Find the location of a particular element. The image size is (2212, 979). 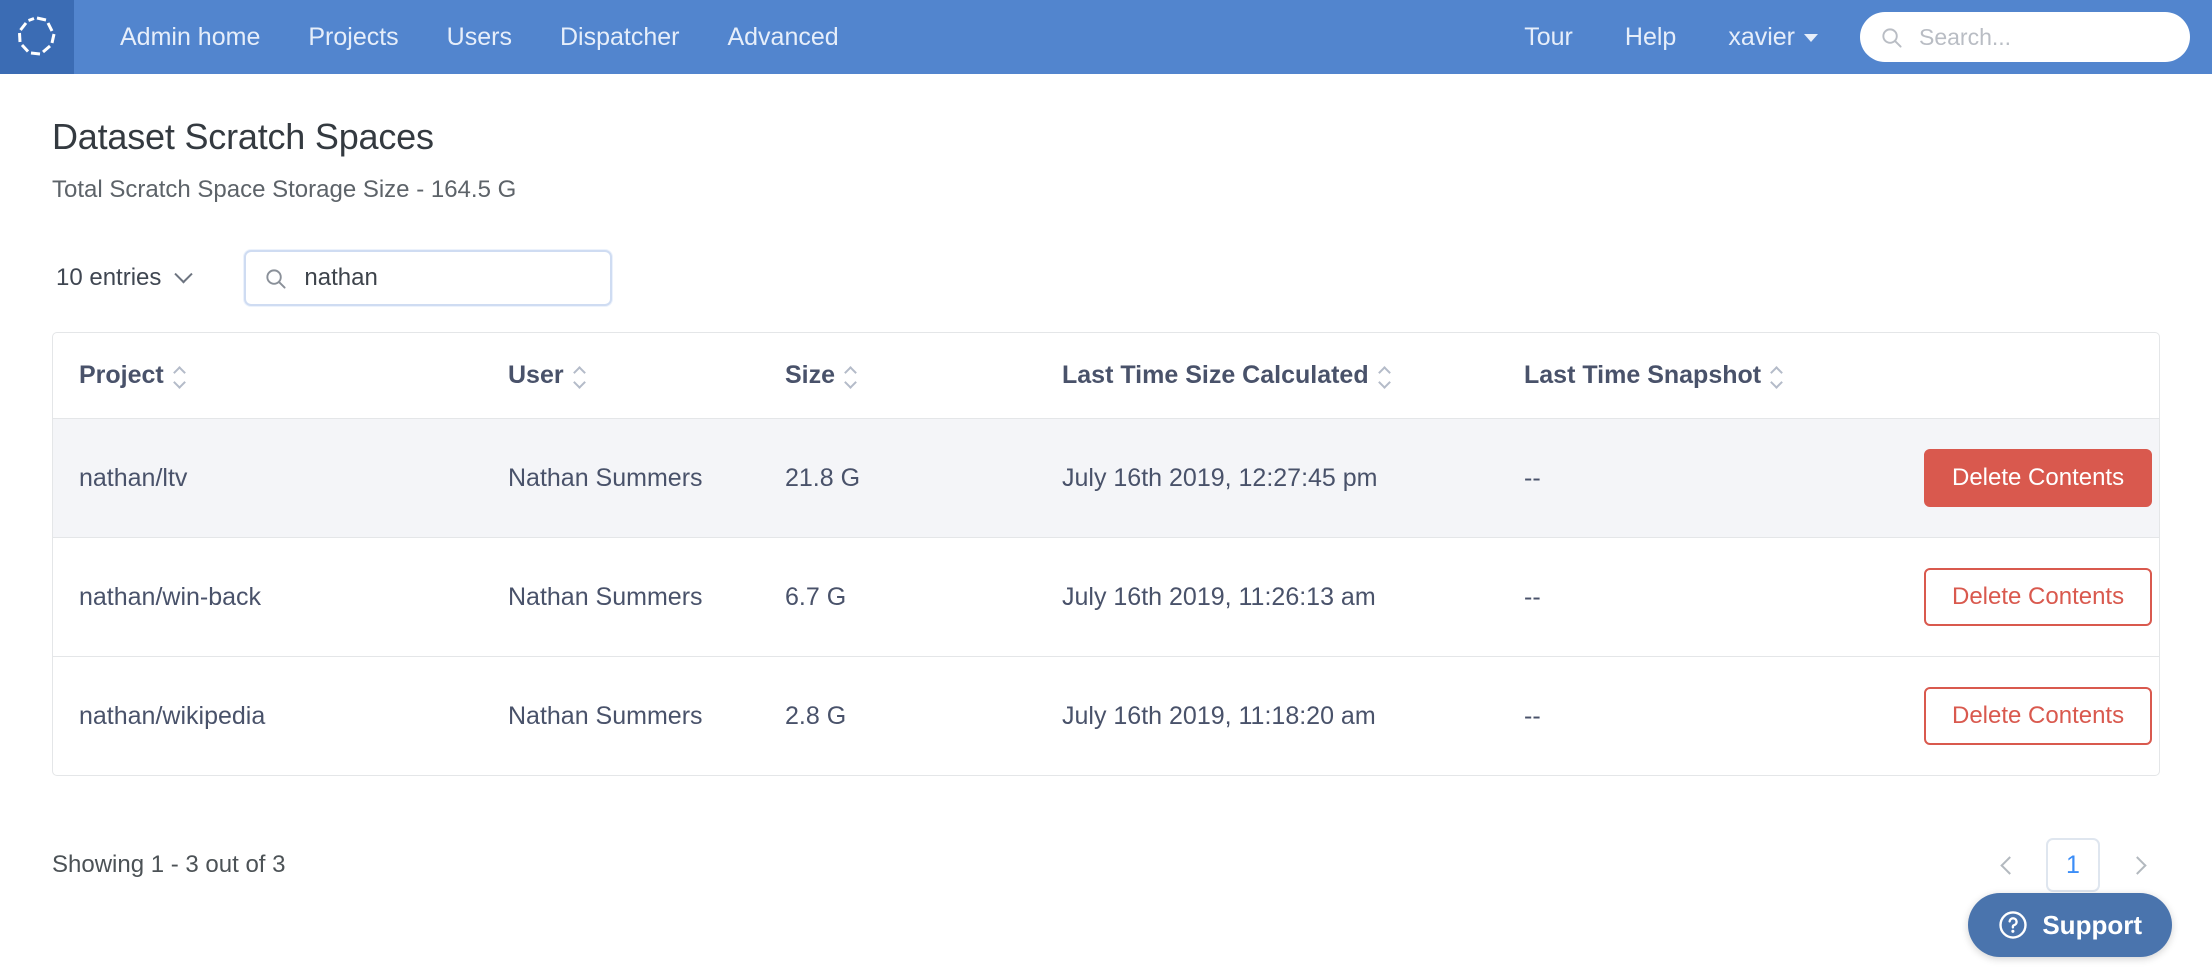

brand-logo is located at coordinates (37, 37).